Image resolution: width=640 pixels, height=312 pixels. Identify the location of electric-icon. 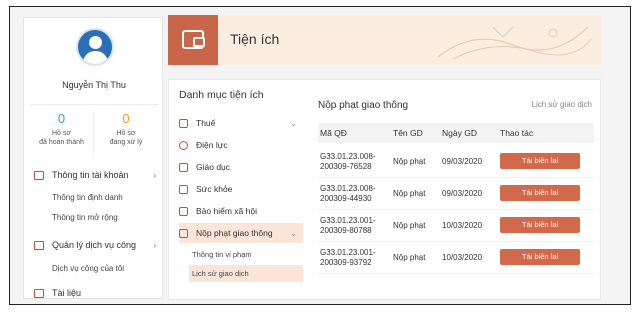
(183, 145).